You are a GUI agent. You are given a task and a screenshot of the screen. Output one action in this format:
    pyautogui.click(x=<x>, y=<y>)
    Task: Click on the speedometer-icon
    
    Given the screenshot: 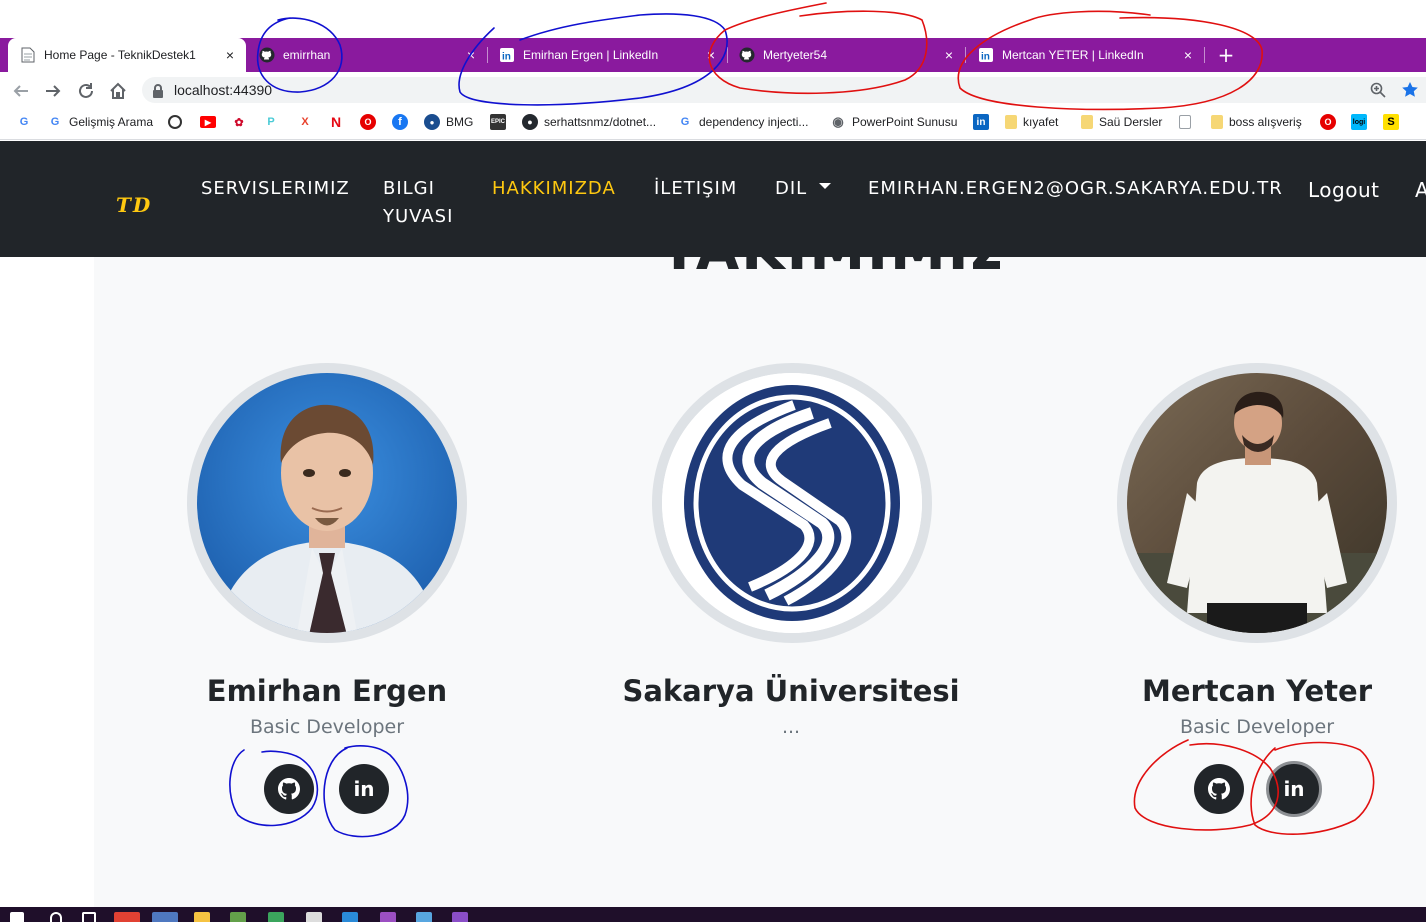 What is the action you would take?
    pyautogui.click(x=175, y=122)
    